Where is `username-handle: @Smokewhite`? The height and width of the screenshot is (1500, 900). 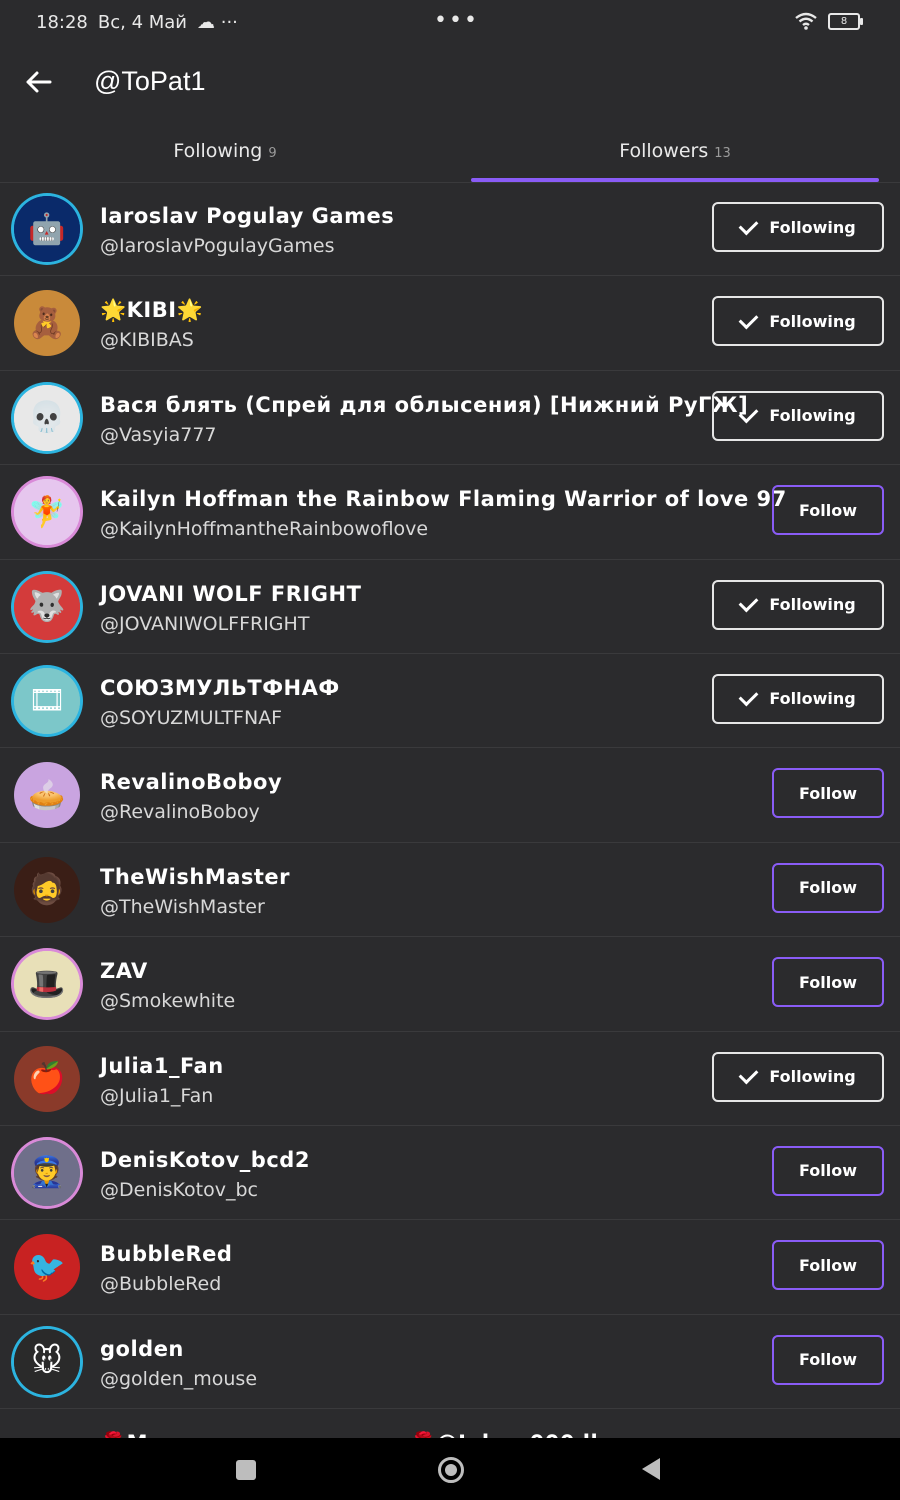
username-handle: @Smokewhite is located at coordinates (168, 1001).